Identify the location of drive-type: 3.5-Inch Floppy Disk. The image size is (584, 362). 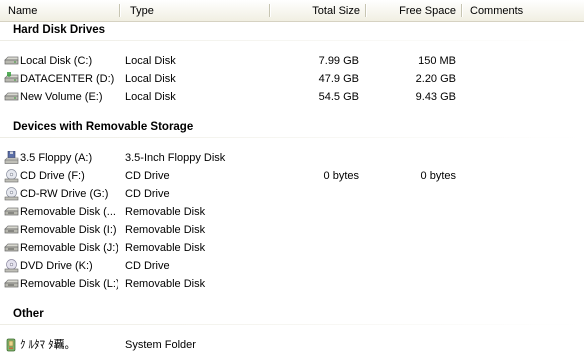
(175, 158).